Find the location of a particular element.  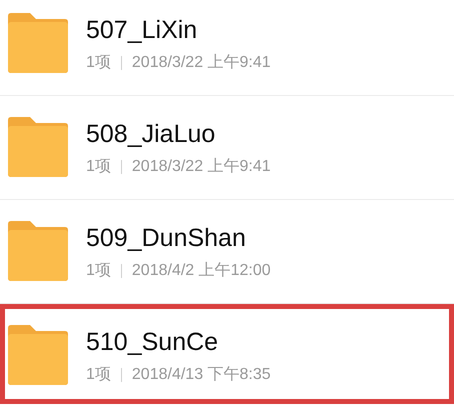

folder-name: 510_SunCe is located at coordinates (153, 342).